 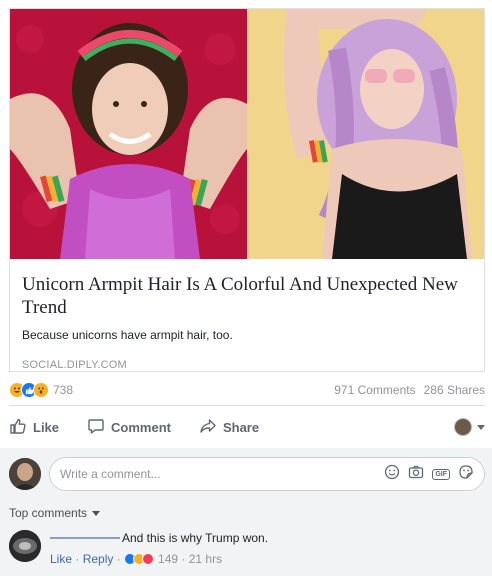 What do you see at coordinates (441, 474) in the screenshot?
I see `gif-icon: GIF` at bounding box center [441, 474].